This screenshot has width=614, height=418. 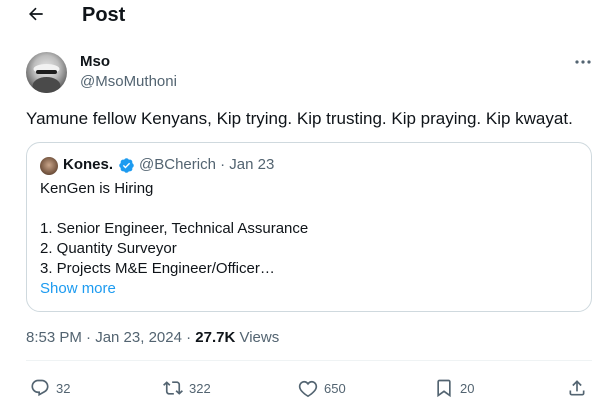 What do you see at coordinates (215, 337) in the screenshot?
I see `views-count: 27.7K` at bounding box center [215, 337].